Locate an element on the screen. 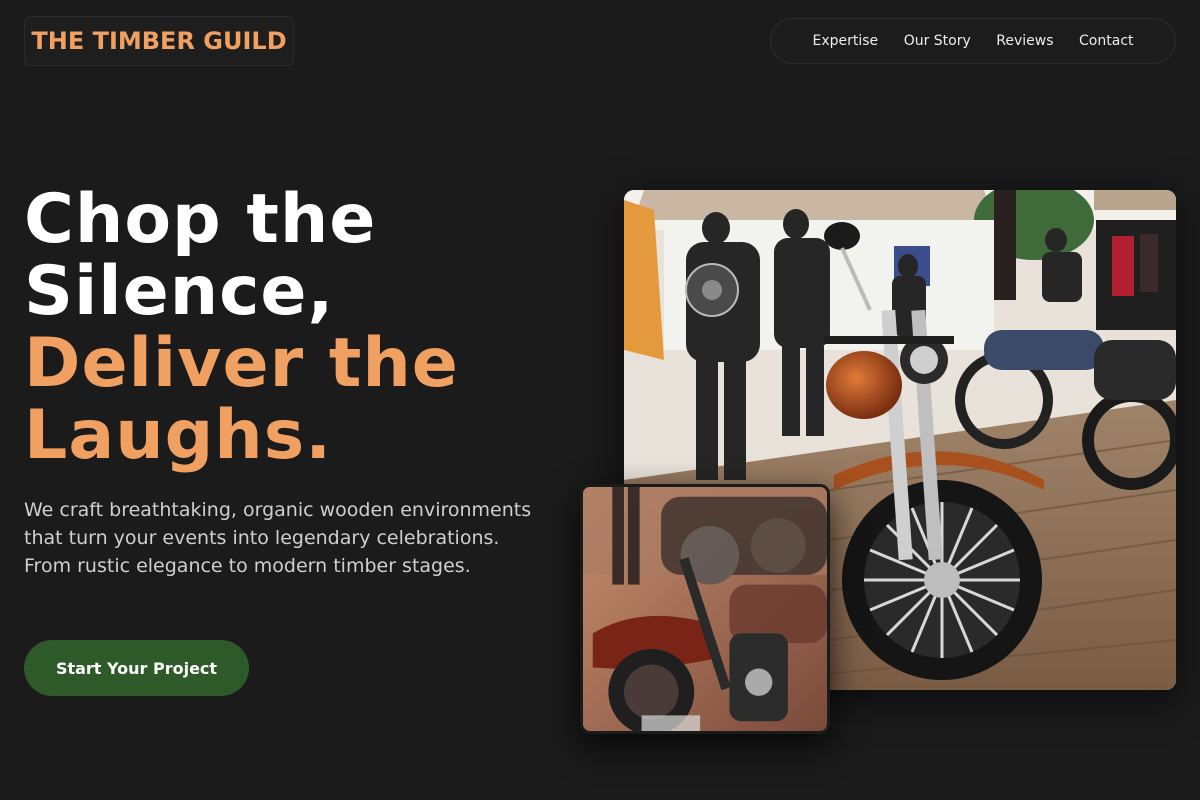  brand-logo: THE TIMBER GUILD is located at coordinates (159, 41).